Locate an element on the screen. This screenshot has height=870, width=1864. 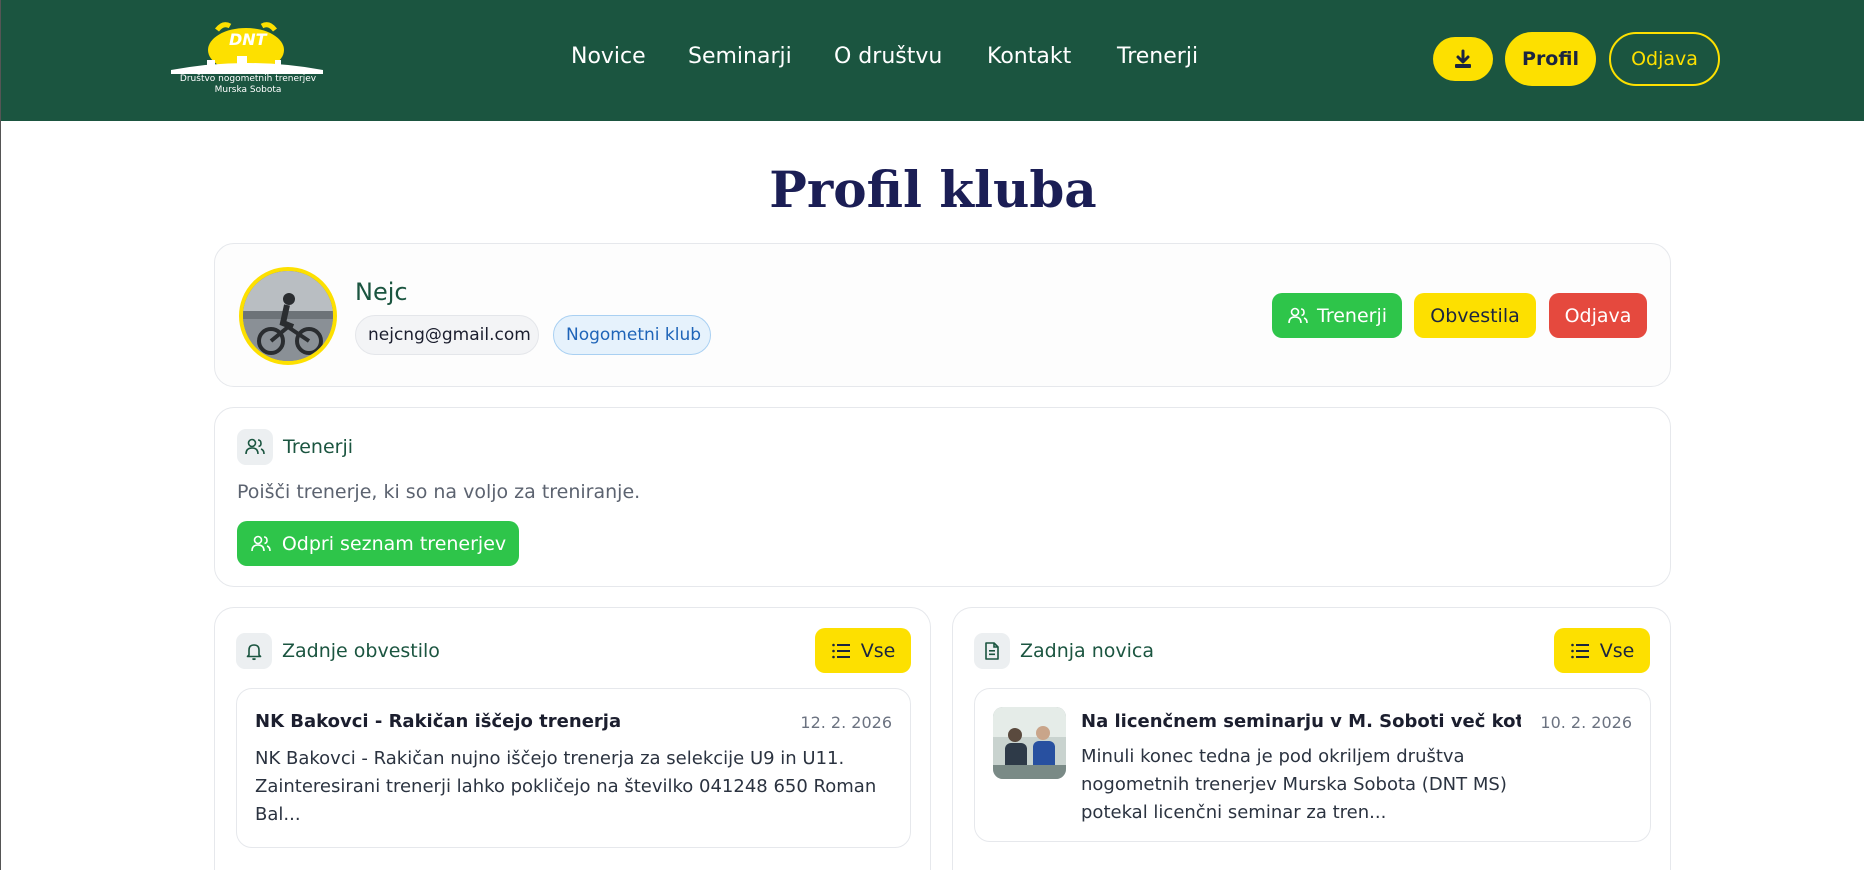
page-title: Profil kluba is located at coordinates (933, 189).